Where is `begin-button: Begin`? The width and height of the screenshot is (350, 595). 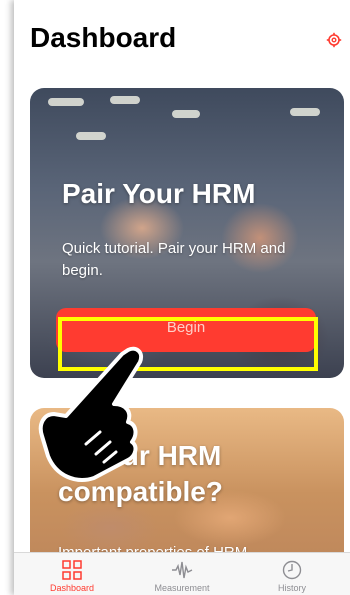
begin-button: Begin is located at coordinates (186, 330).